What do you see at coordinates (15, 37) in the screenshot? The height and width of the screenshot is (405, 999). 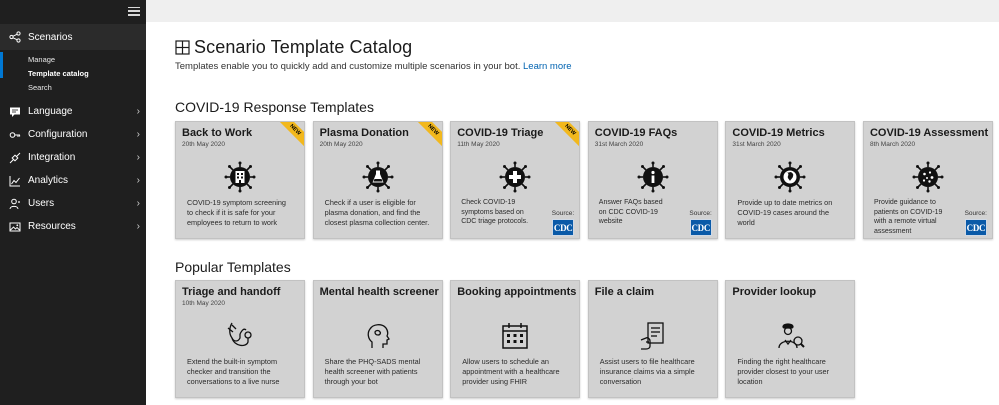 I see `share-nodes-icon` at bounding box center [15, 37].